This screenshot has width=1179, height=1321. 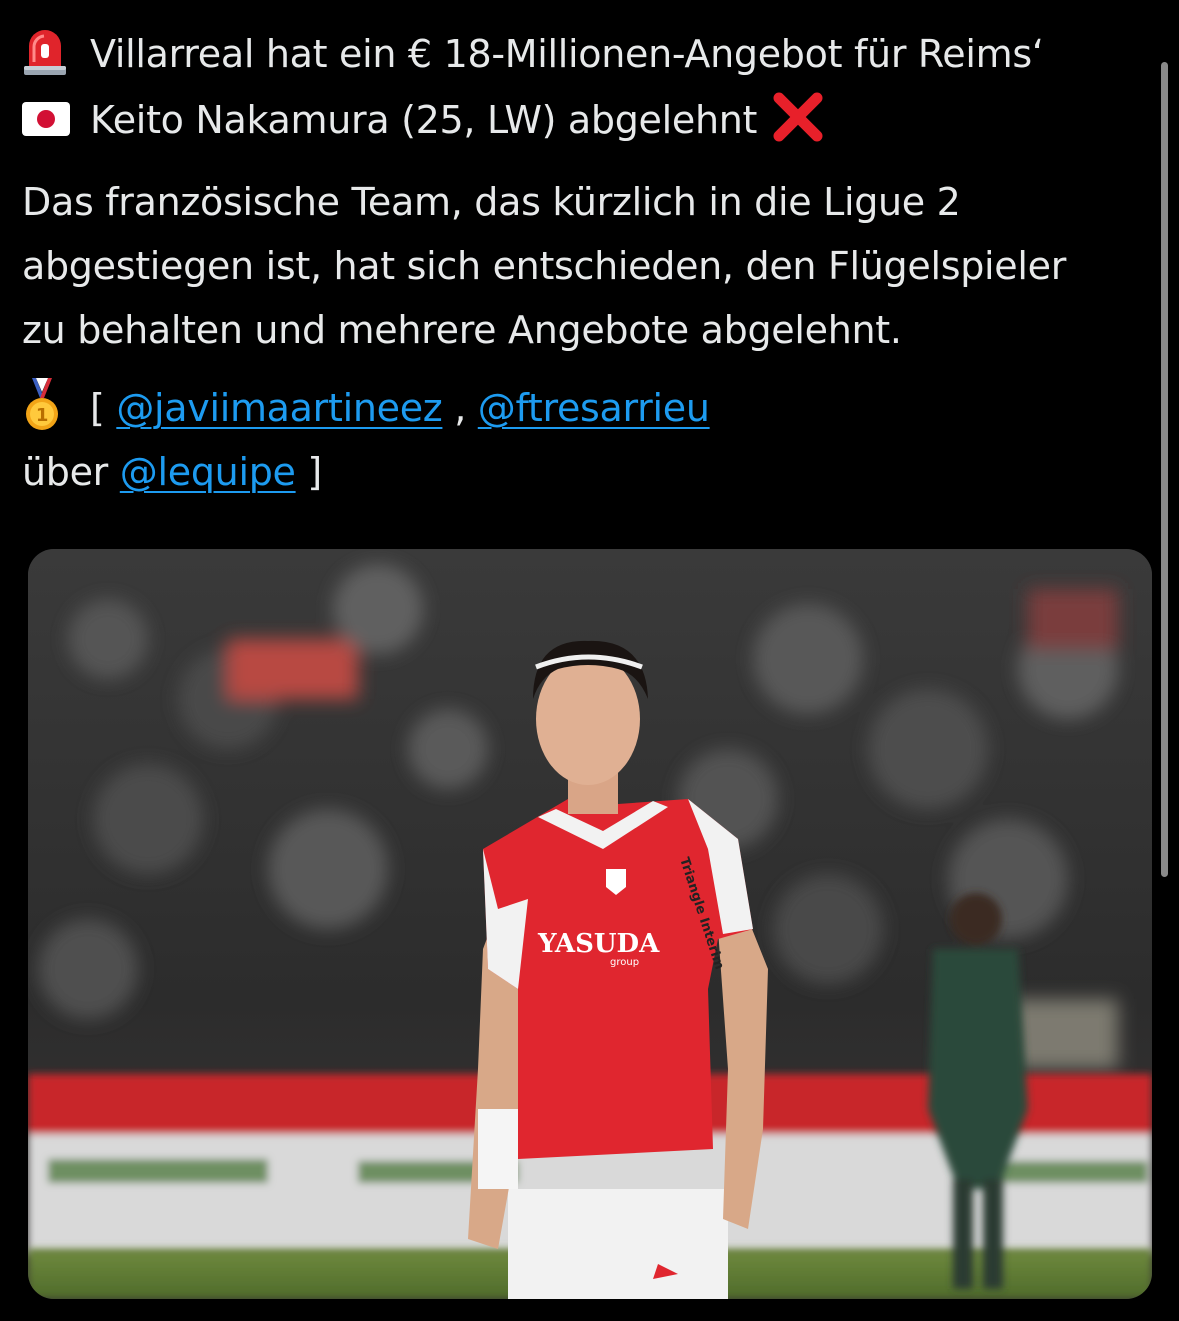 What do you see at coordinates (1164, 469) in the screenshot?
I see `scrollbar` at bounding box center [1164, 469].